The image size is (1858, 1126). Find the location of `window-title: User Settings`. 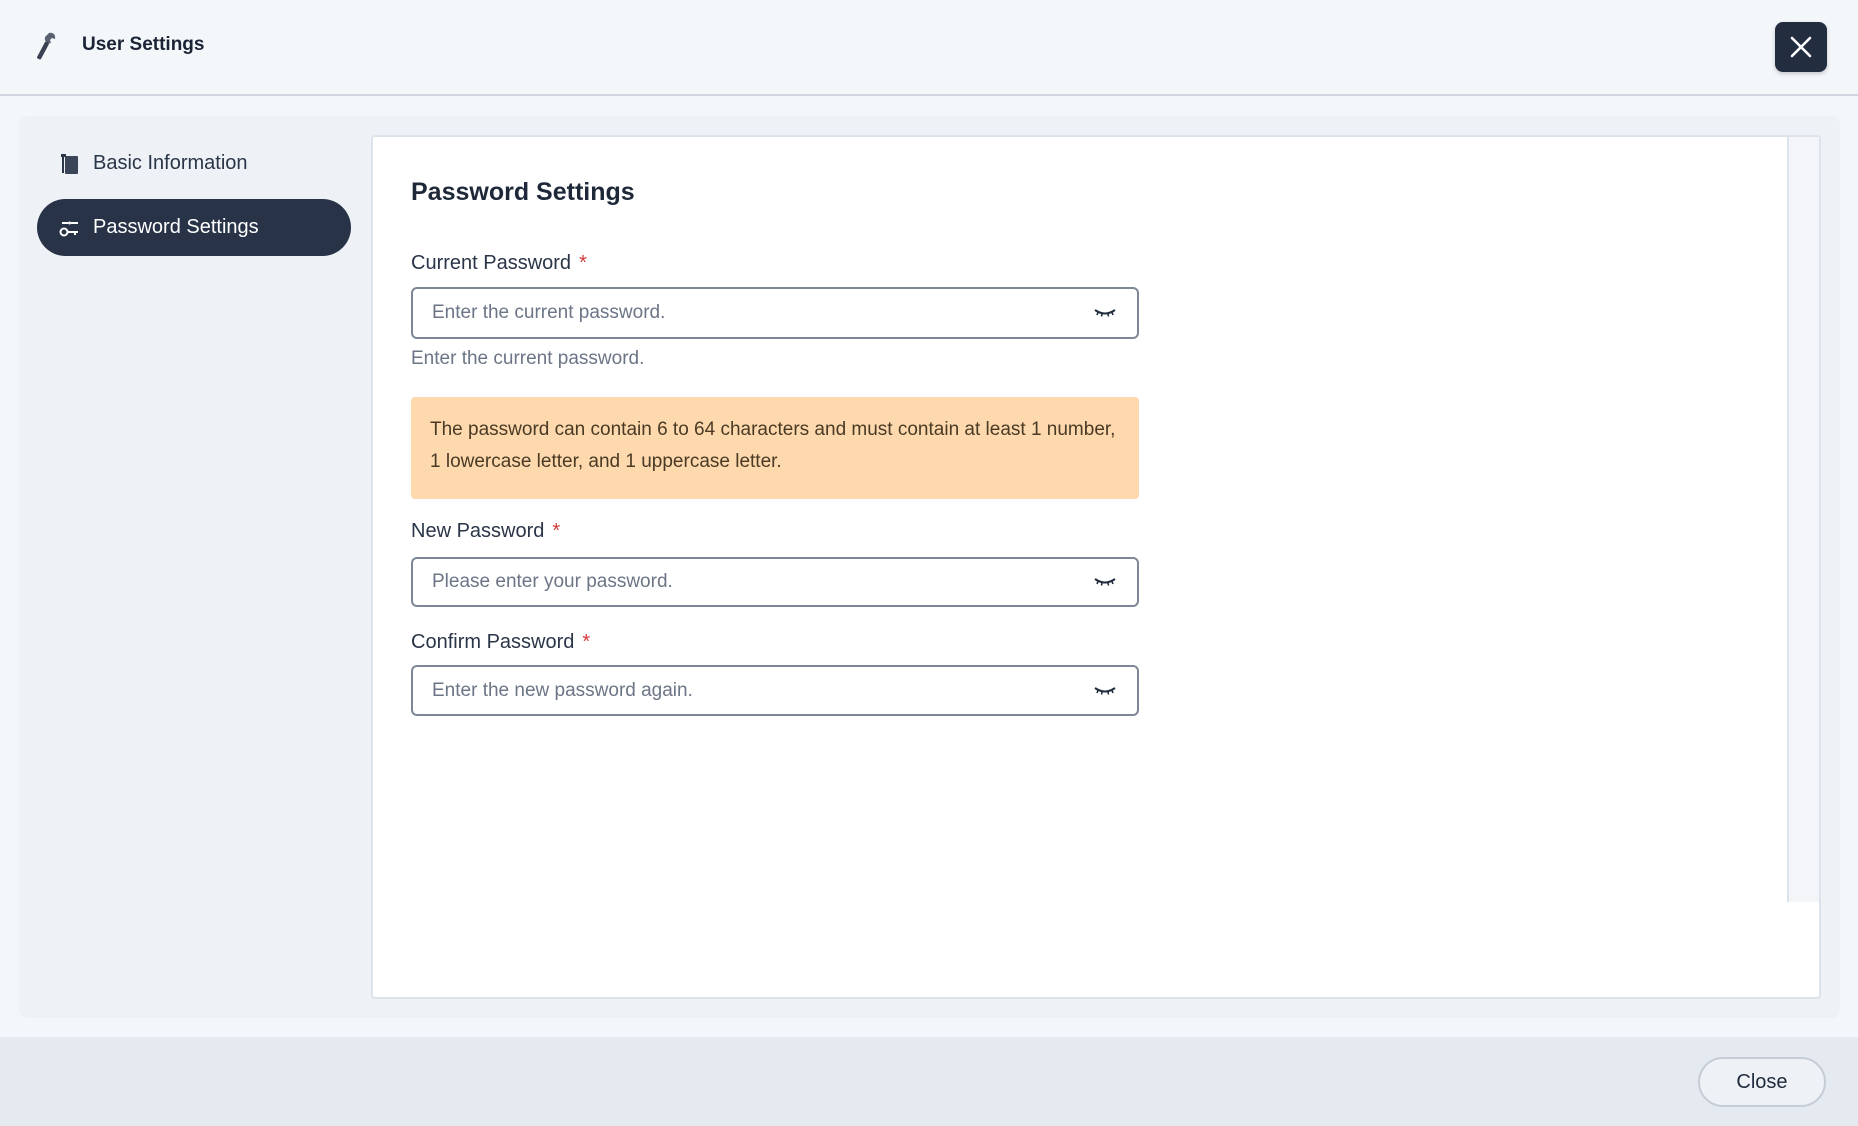

window-title: User Settings is located at coordinates (143, 44).